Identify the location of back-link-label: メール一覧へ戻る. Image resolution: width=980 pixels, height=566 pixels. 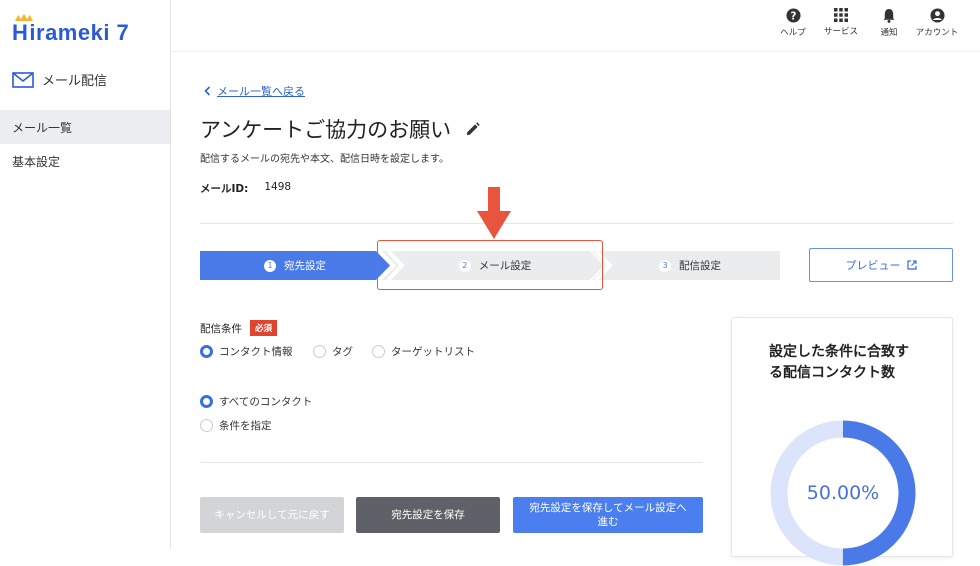
(261, 91).